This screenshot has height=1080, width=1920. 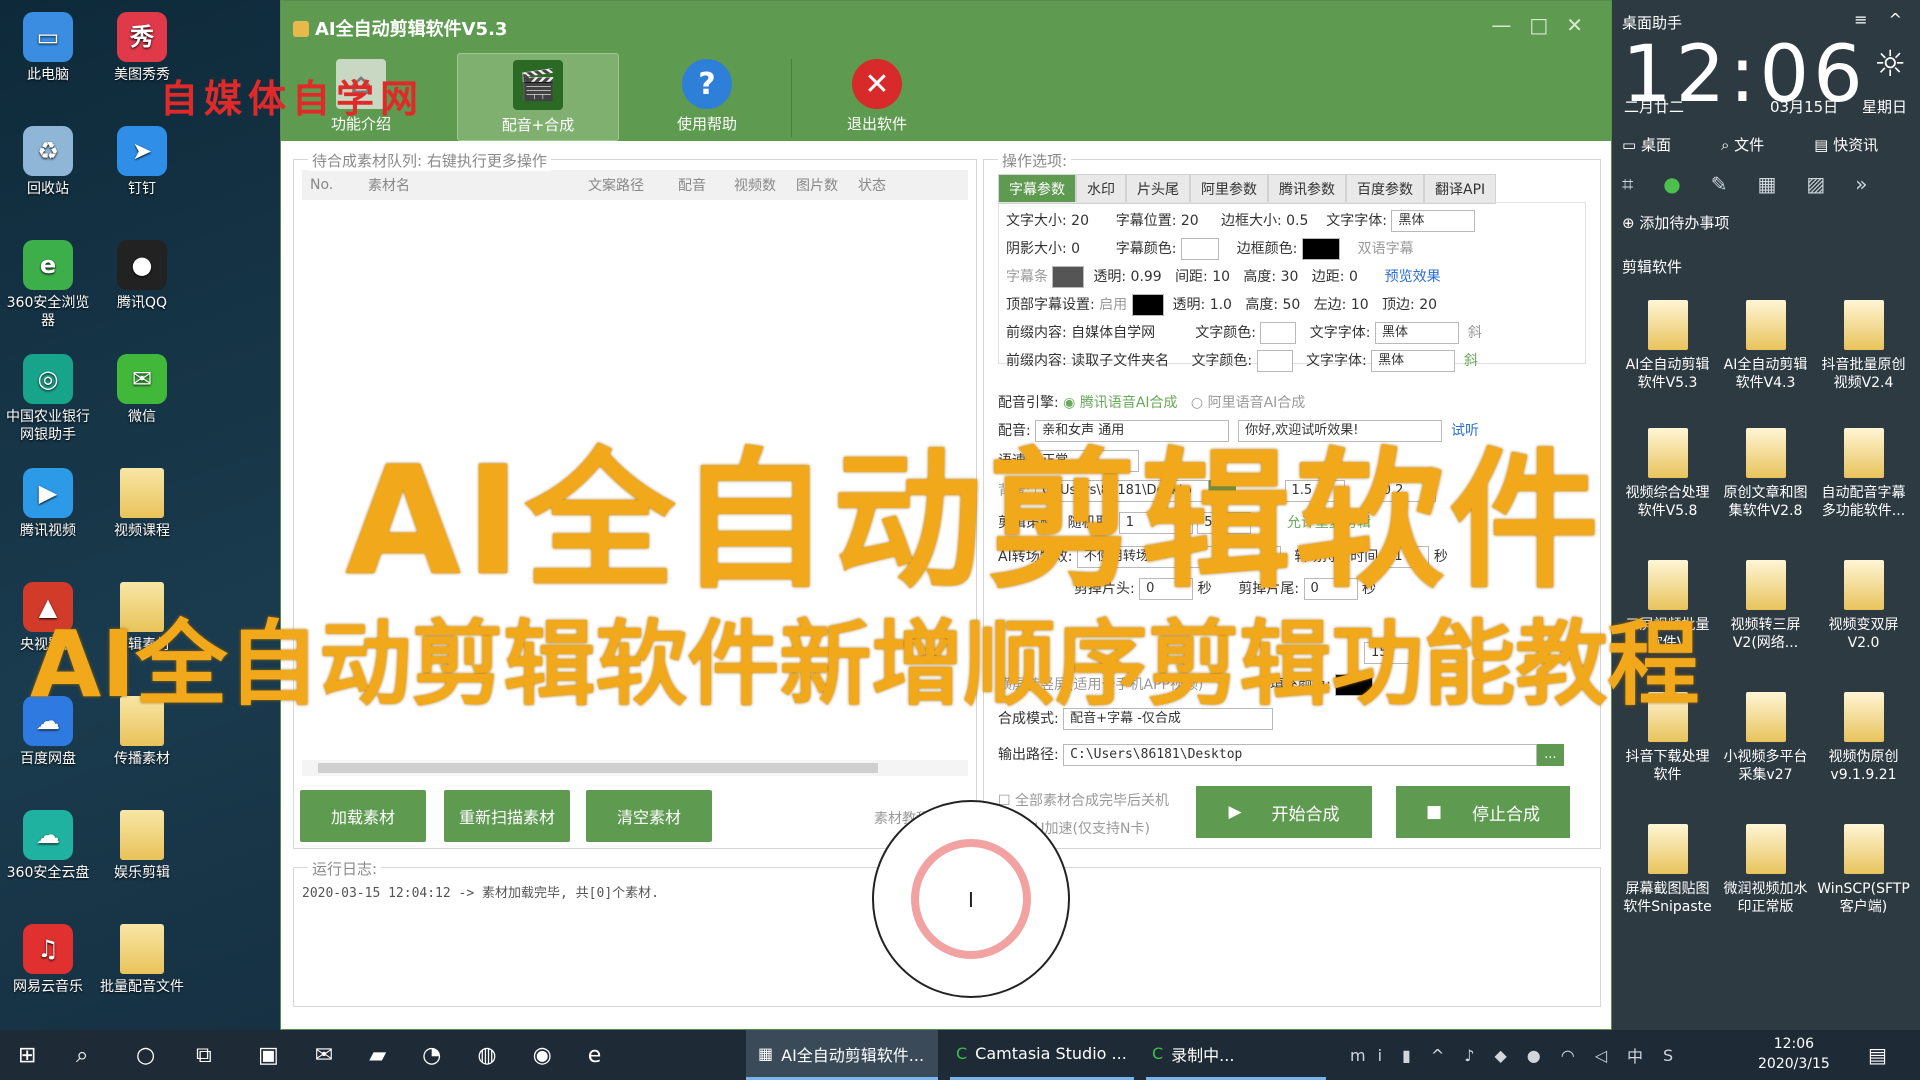 What do you see at coordinates (1863, 870) in the screenshot?
I see `sidebar-app: WinSCP(SFTP客户端)` at bounding box center [1863, 870].